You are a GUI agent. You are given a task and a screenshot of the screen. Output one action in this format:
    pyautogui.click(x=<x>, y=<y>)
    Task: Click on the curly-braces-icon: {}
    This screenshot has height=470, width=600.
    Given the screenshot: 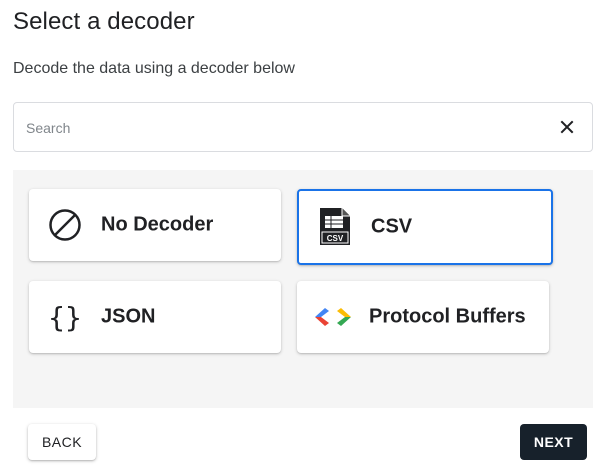 What is the action you would take?
    pyautogui.click(x=65, y=317)
    